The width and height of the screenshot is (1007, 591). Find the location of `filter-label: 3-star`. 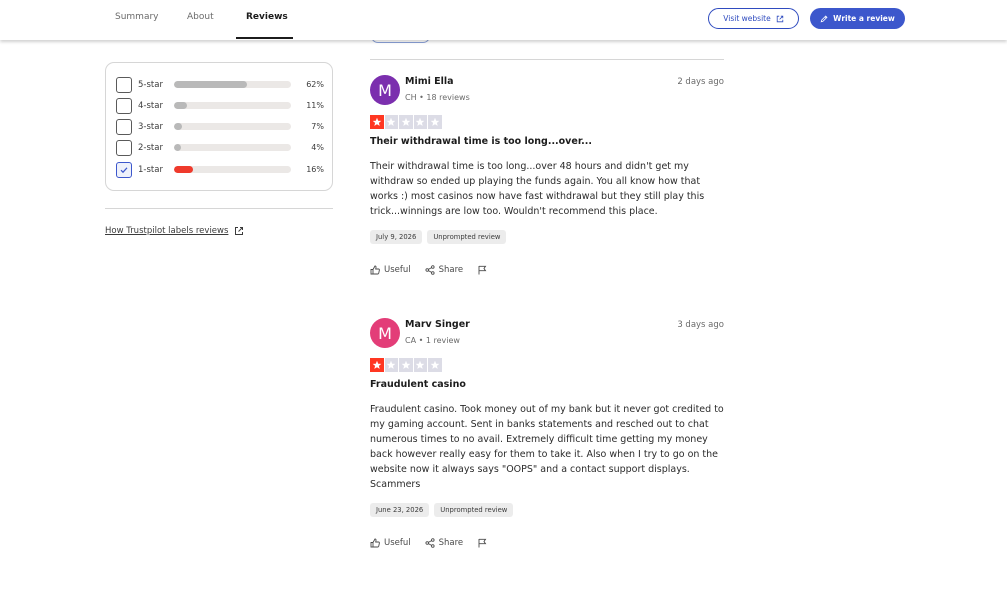

filter-label: 3-star is located at coordinates (150, 126).